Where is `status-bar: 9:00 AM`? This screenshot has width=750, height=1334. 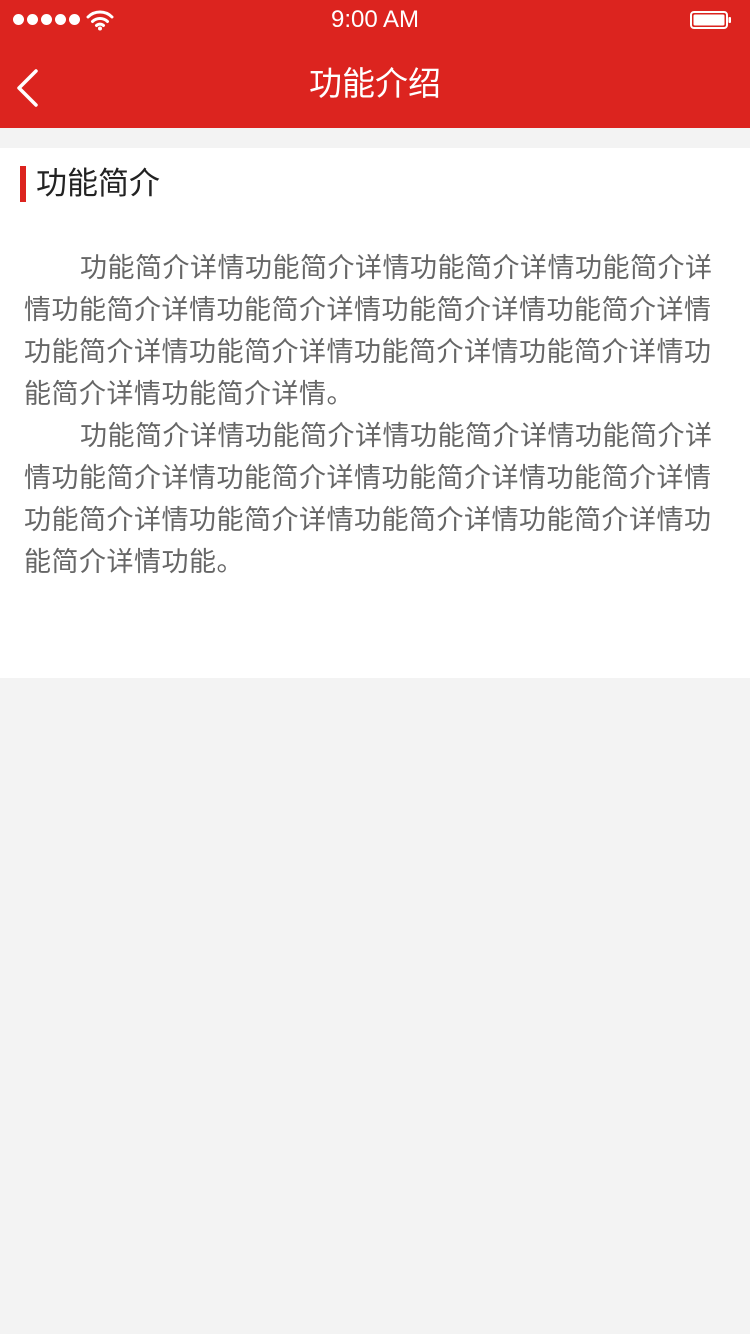 status-bar: 9:00 AM is located at coordinates (375, 20).